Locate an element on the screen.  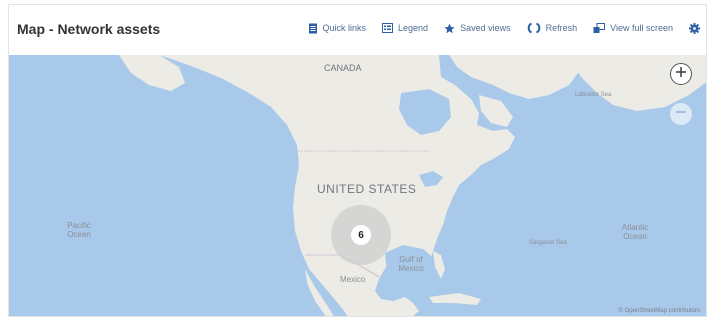
plus-icon is located at coordinates (681, 74).